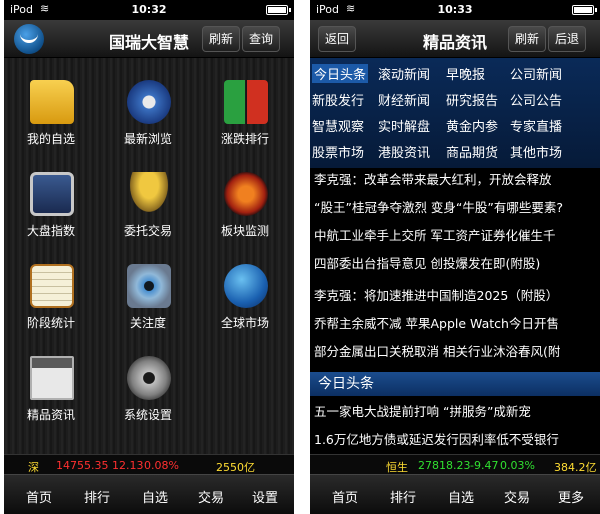 The width and height of the screenshot is (600, 514). I want to click on tile-label: 系统设置, so click(147, 415).